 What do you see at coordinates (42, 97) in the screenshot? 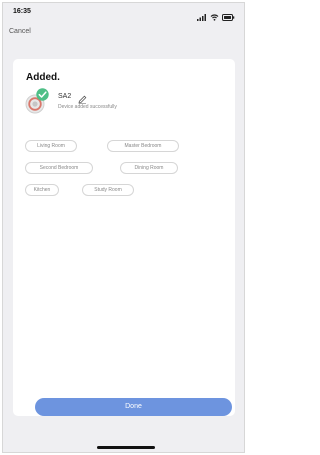
I see `check-icon` at bounding box center [42, 97].